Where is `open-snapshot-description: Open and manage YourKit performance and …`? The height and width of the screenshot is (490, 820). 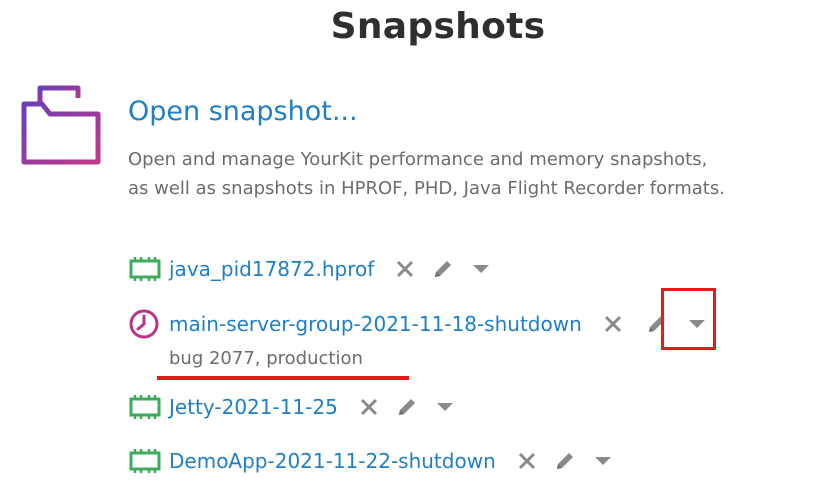 open-snapshot-description: Open and manage YourKit performance and … is located at coordinates (426, 174).